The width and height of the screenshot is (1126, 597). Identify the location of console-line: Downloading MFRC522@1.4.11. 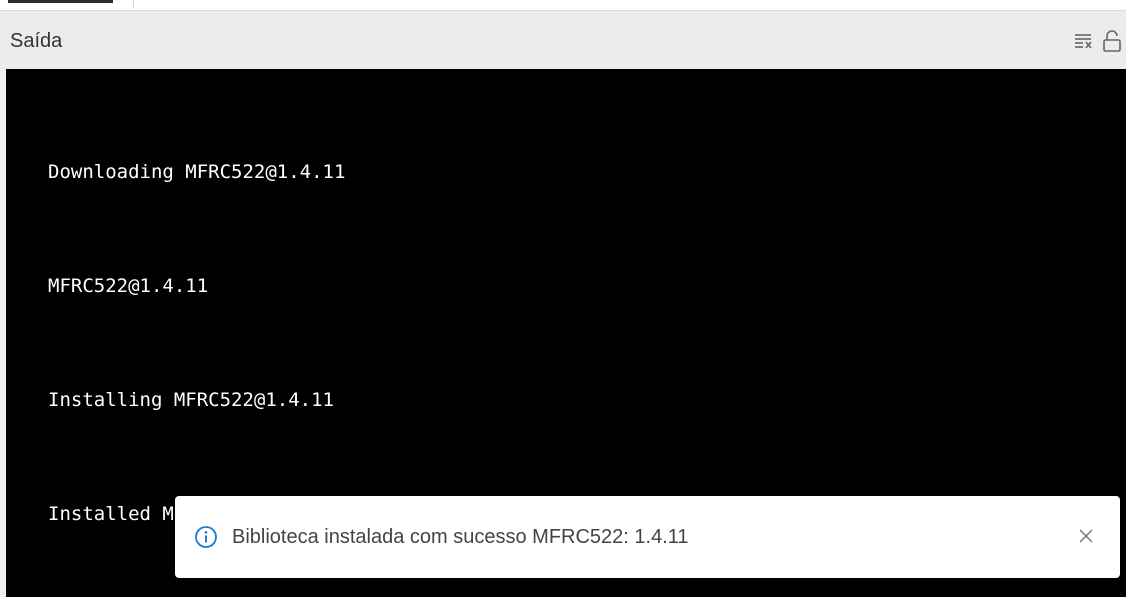
(197, 172).